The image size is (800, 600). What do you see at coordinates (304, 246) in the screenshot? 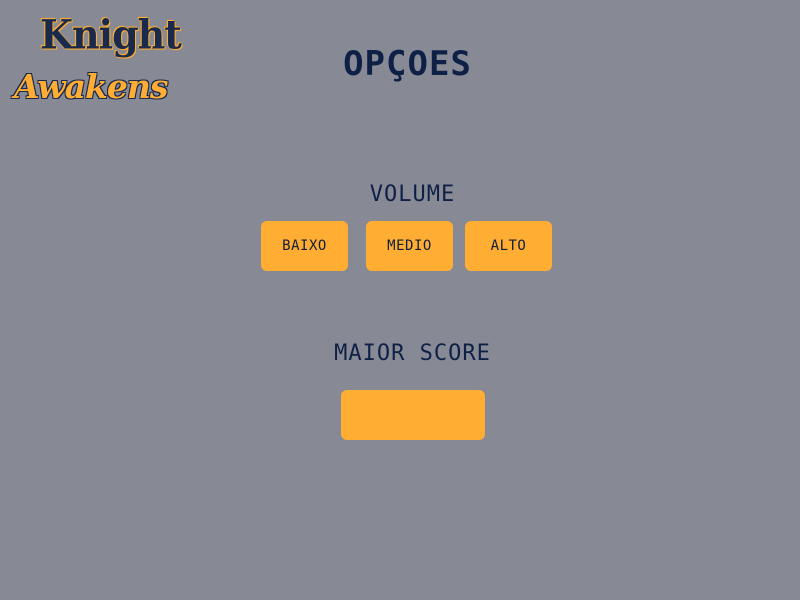
I see `volume-low-button: BAIXO` at bounding box center [304, 246].